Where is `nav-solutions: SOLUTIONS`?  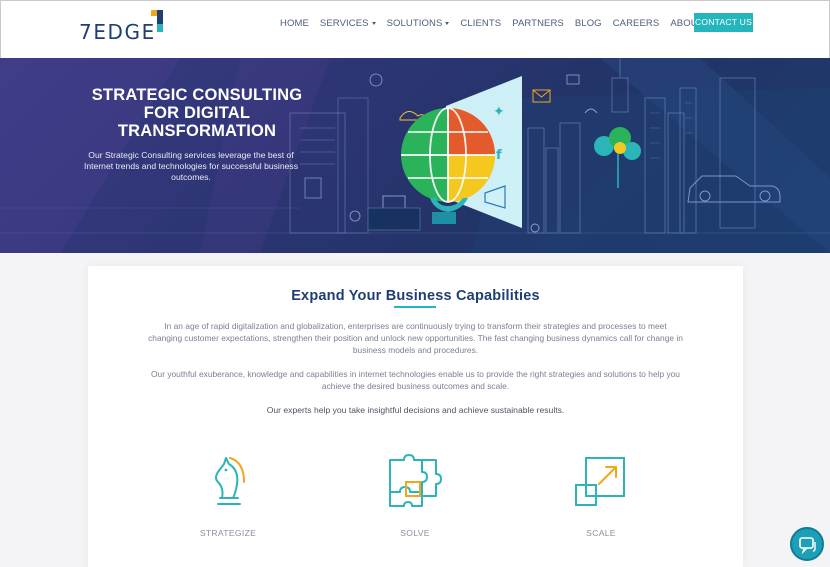
nav-solutions: SOLUTIONS is located at coordinates (418, 23).